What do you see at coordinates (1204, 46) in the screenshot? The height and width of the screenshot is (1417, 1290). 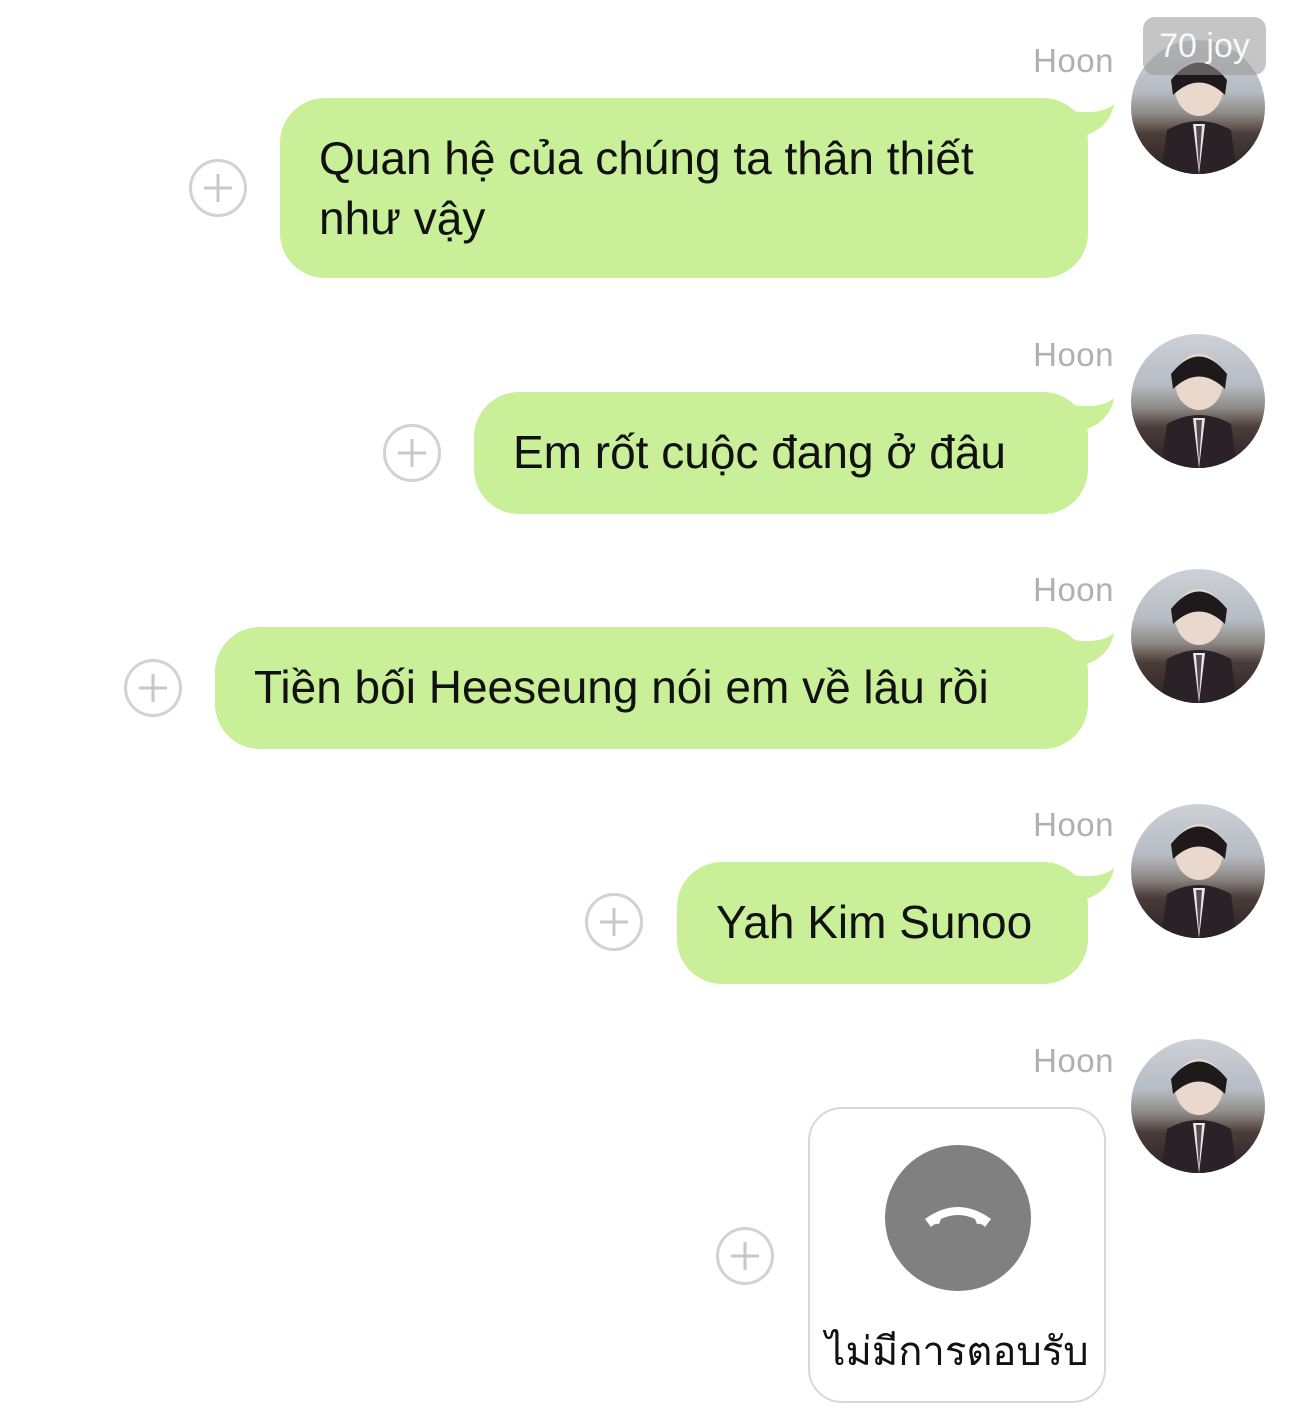 I see `watermark: 70 joy` at bounding box center [1204, 46].